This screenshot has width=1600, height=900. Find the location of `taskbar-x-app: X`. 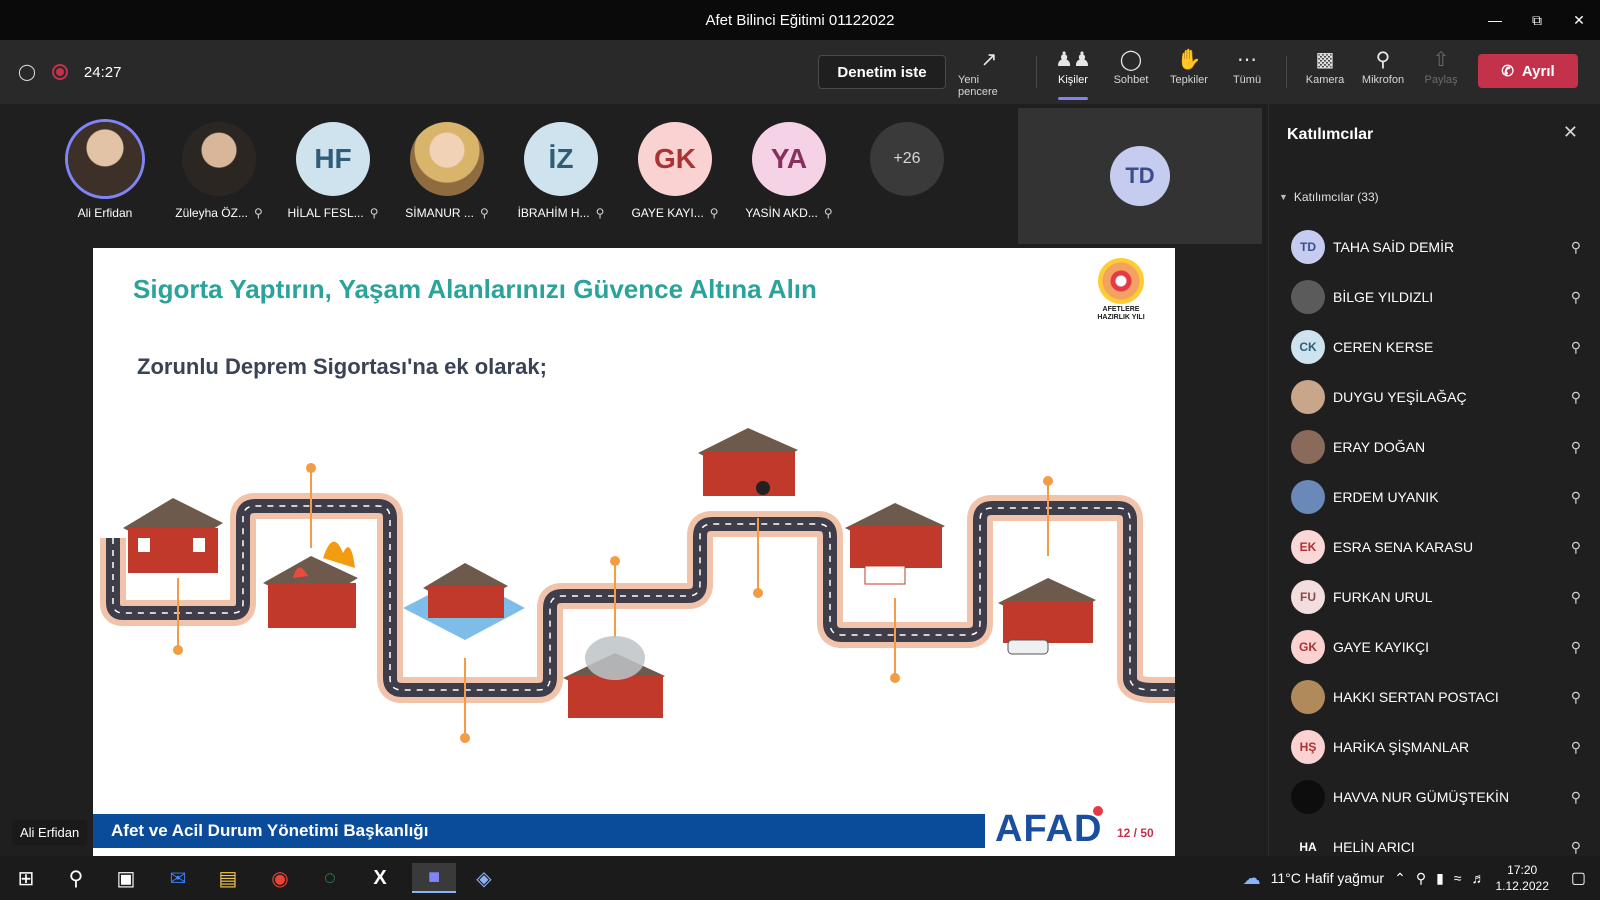

taskbar-x-app: X is located at coordinates (380, 878).